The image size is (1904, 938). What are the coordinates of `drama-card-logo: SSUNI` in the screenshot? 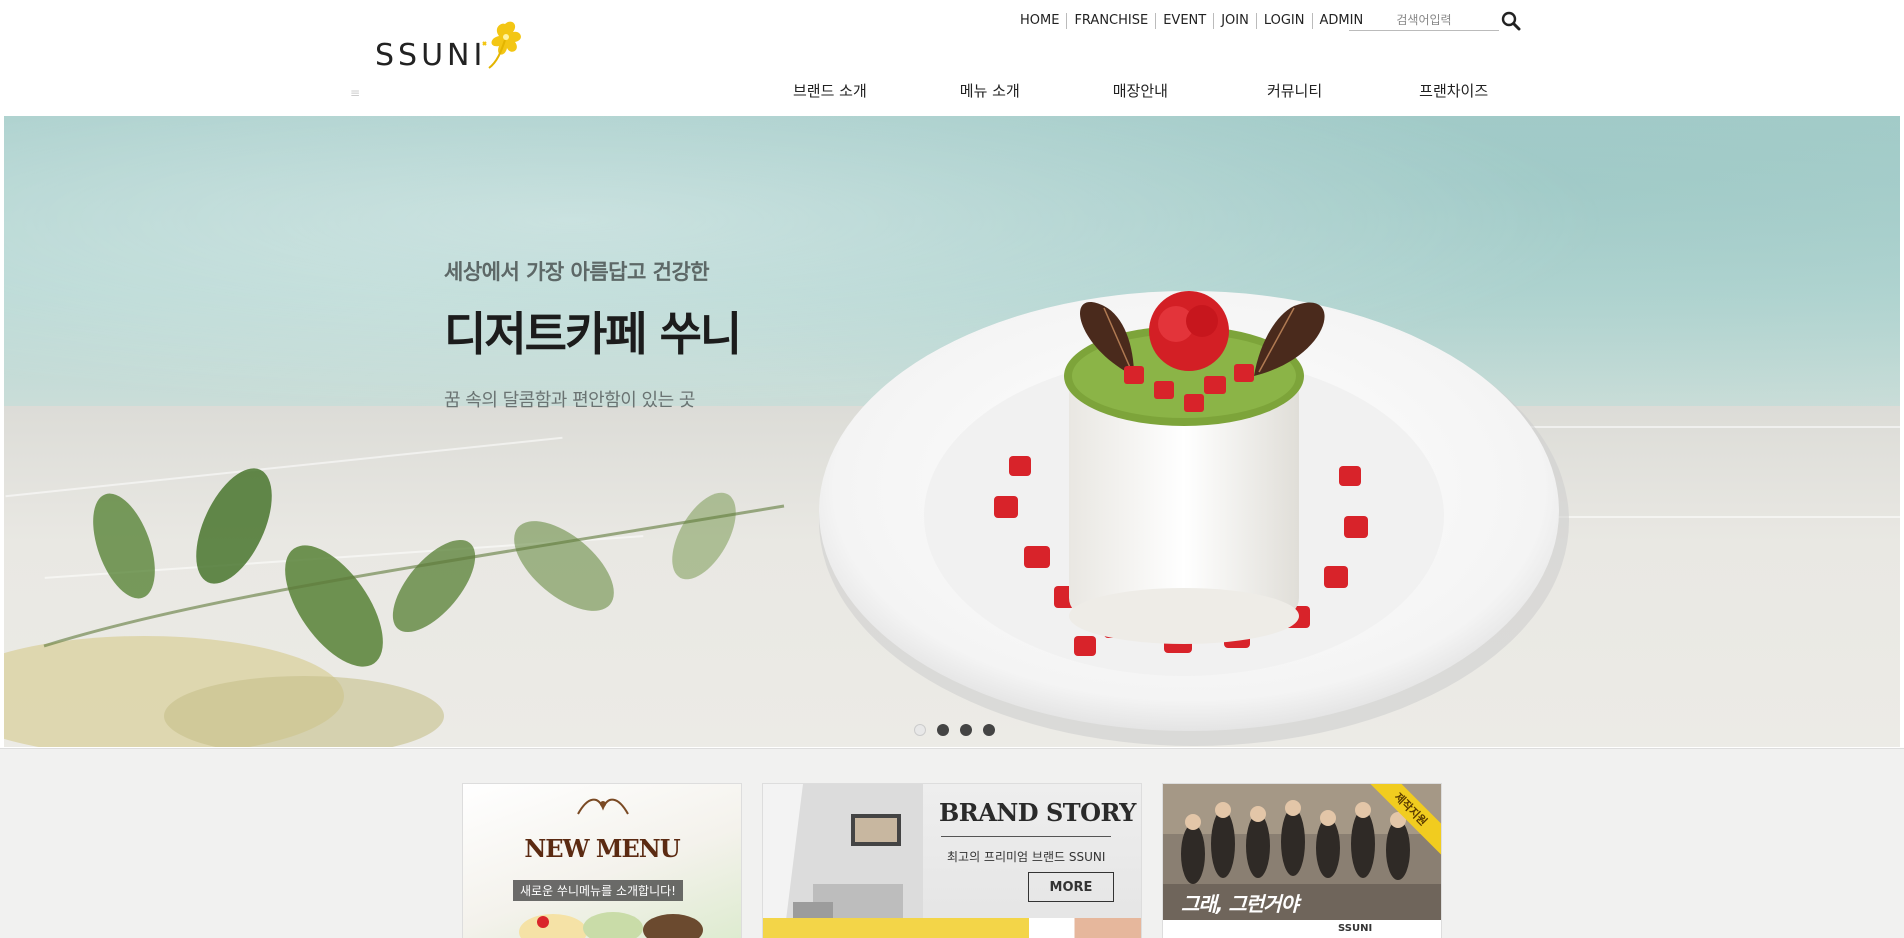 It's located at (1355, 928).